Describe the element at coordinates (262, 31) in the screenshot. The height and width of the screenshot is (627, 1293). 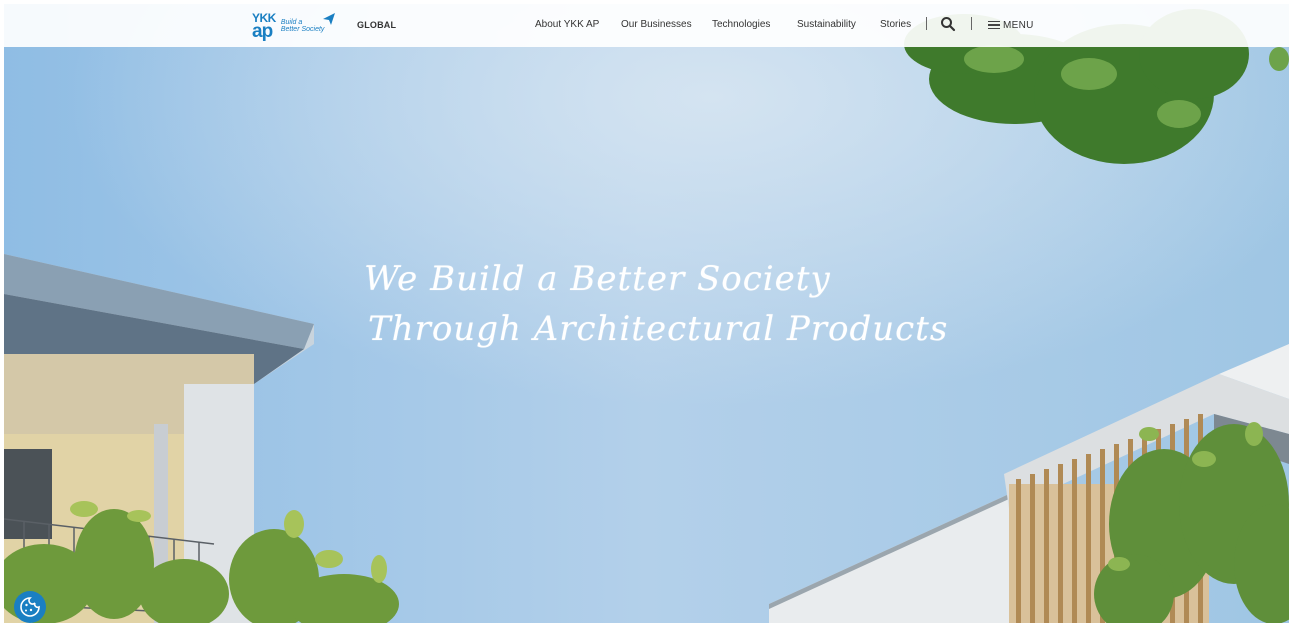
I see `logo-ap: ap` at that location.